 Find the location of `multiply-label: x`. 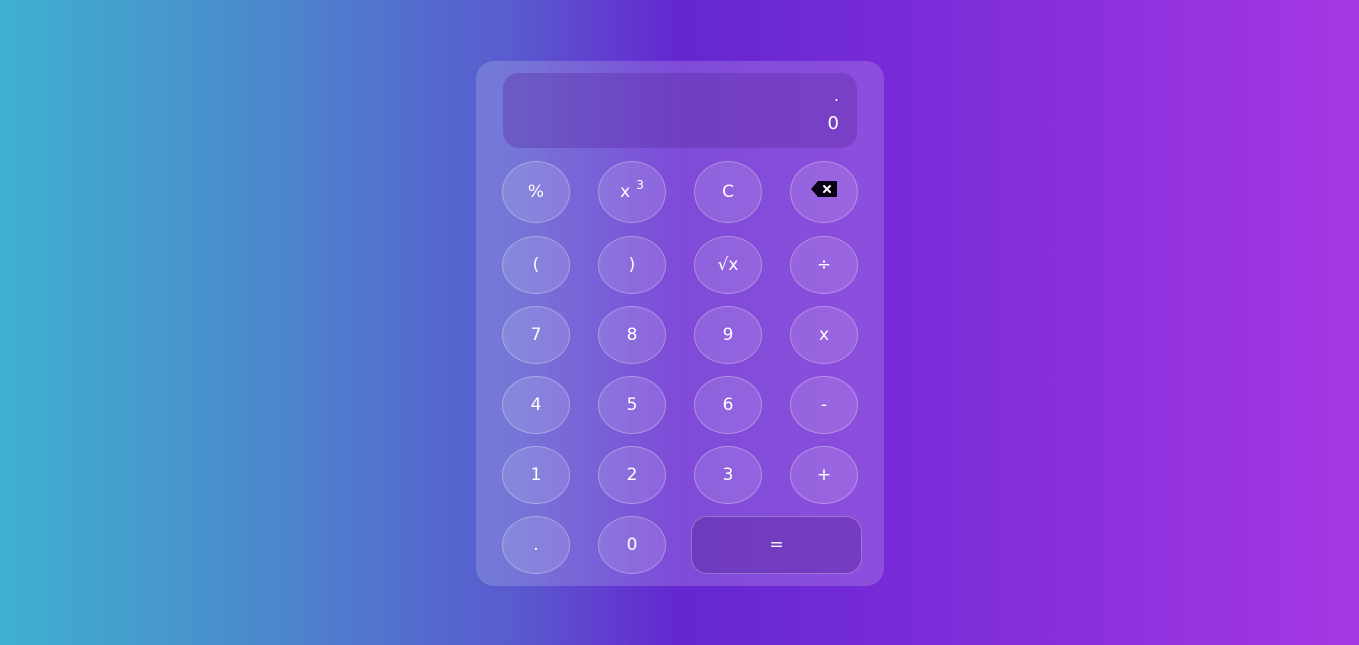

multiply-label: x is located at coordinates (824, 335).